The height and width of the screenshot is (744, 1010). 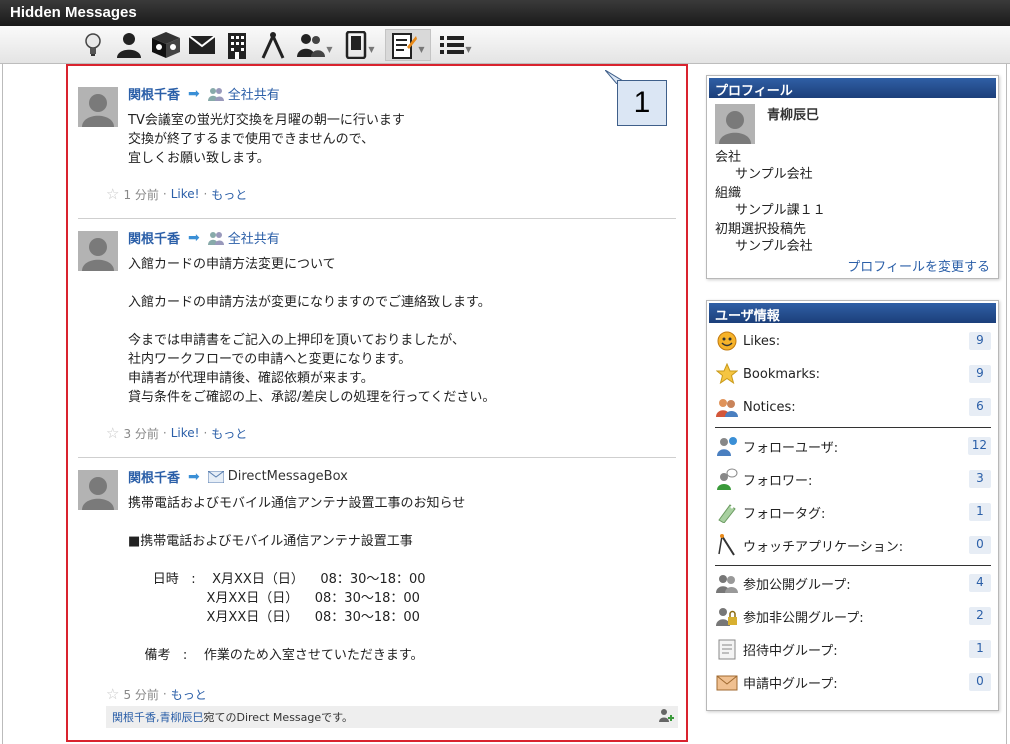 What do you see at coordinates (727, 649) in the screenshot?
I see `document-icon` at bounding box center [727, 649].